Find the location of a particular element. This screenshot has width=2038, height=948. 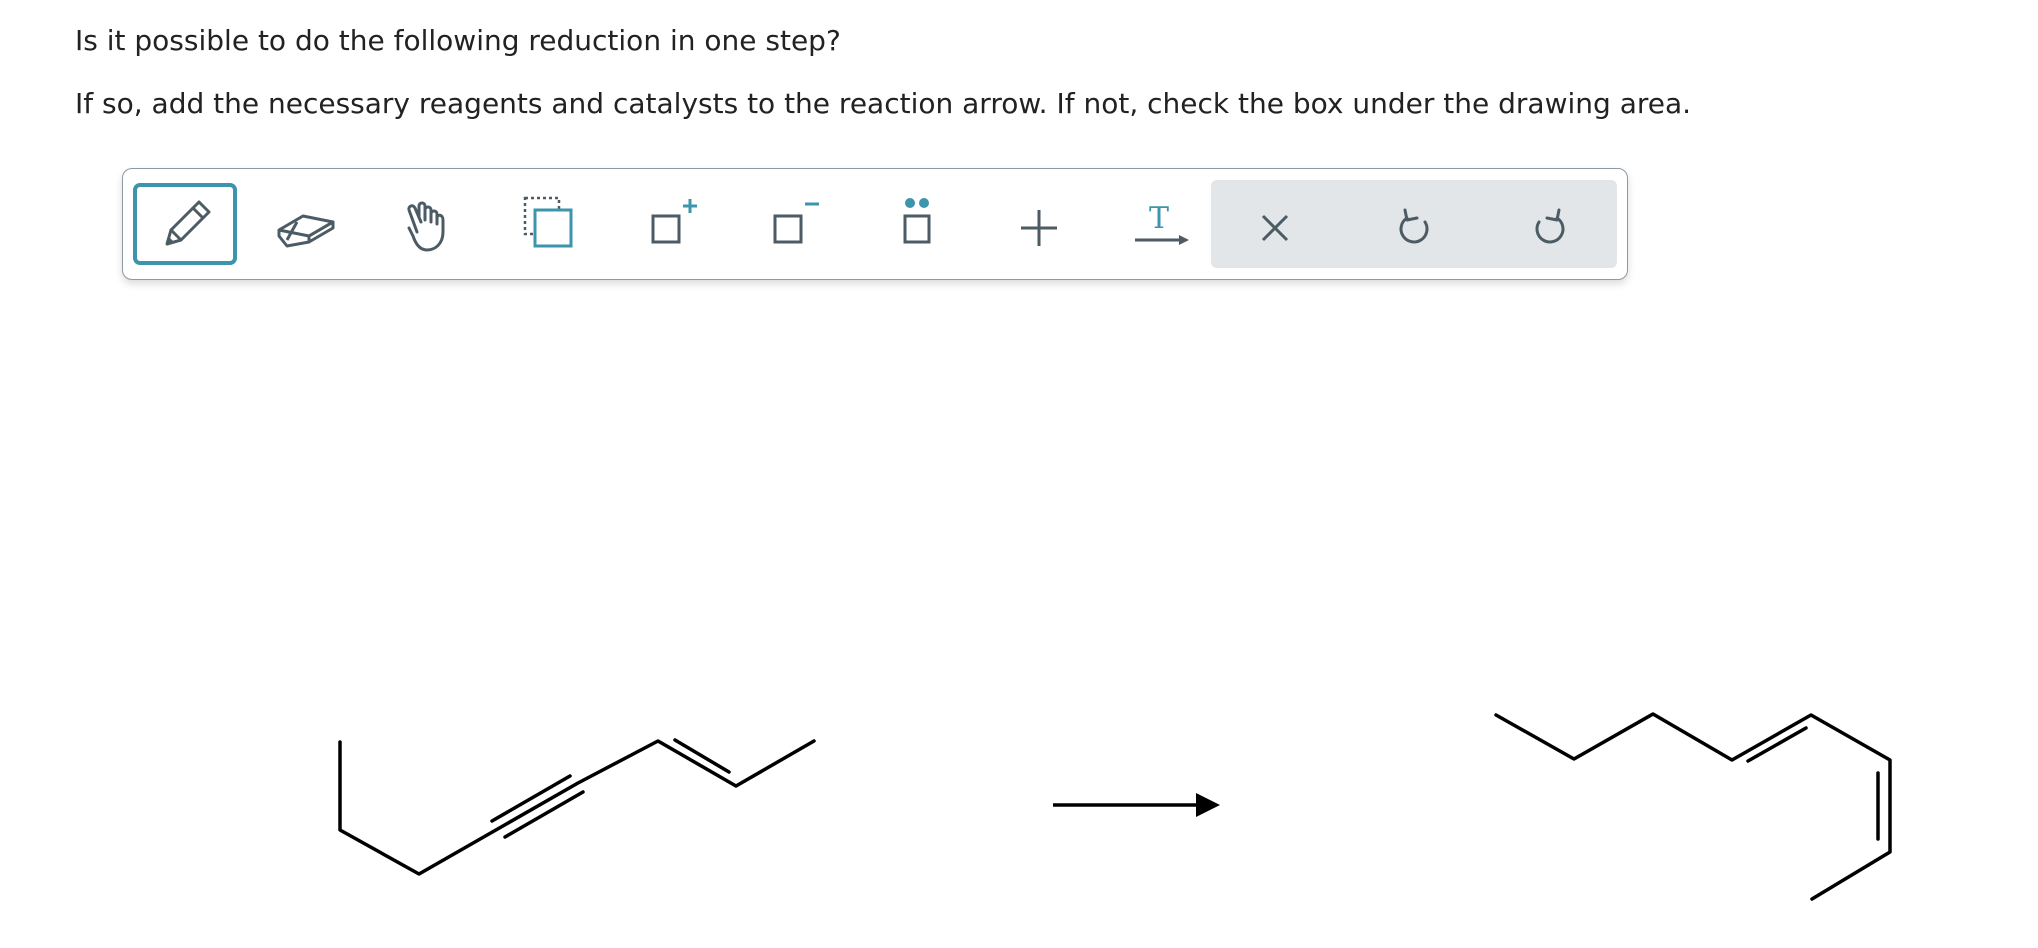

arrow-text-tool-button: T is located at coordinates (1161, 224).